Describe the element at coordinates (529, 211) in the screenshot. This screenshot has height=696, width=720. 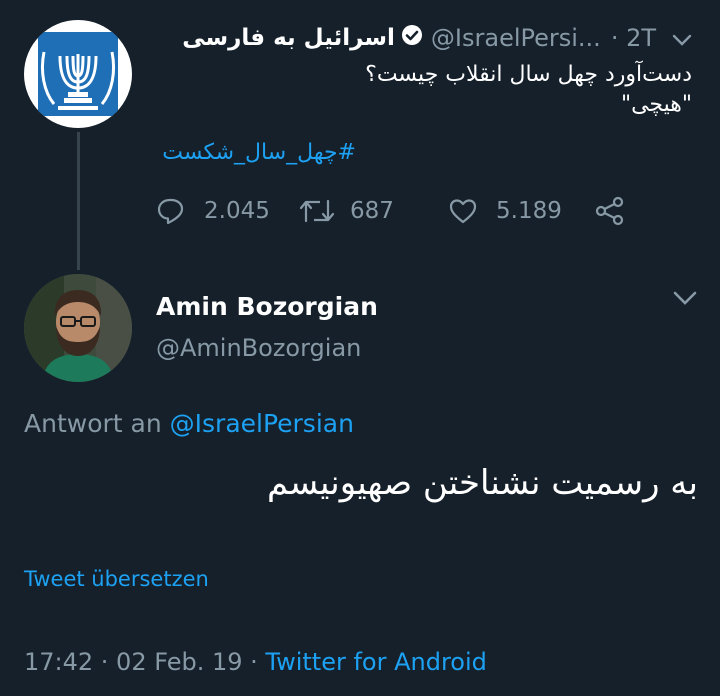
I see `like-count: 5.189` at that location.